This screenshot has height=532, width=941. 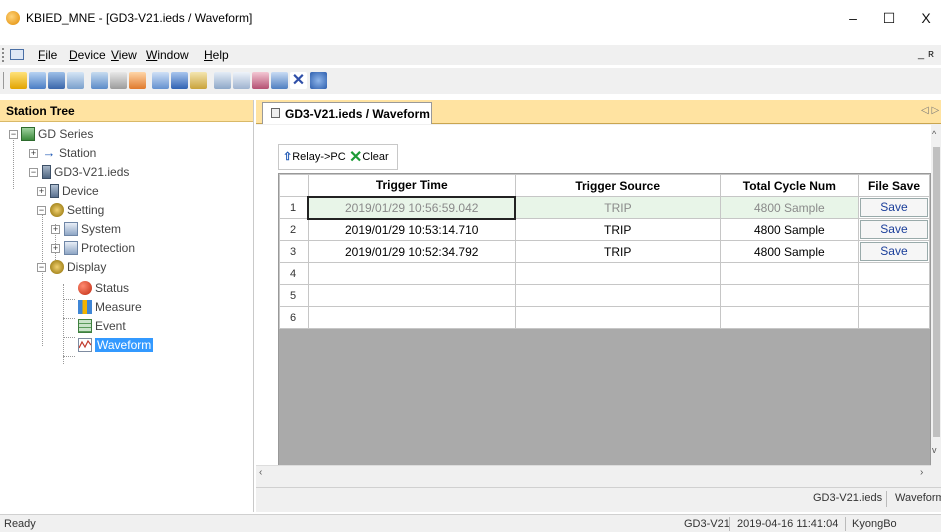 I want to click on app-icon, so click(x=13, y=18).